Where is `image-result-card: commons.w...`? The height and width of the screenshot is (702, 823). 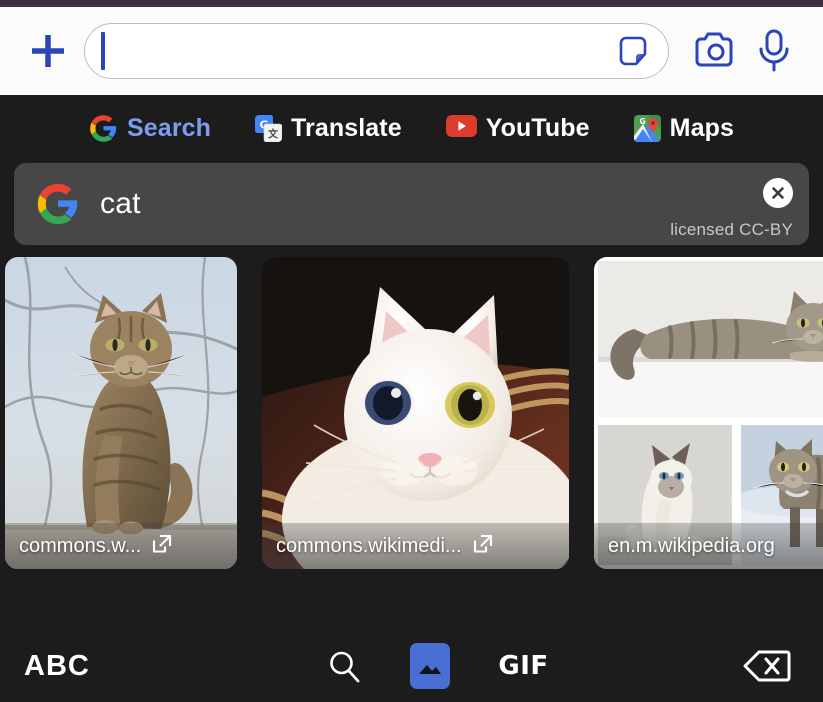 image-result-card: commons.w... is located at coordinates (121, 413).